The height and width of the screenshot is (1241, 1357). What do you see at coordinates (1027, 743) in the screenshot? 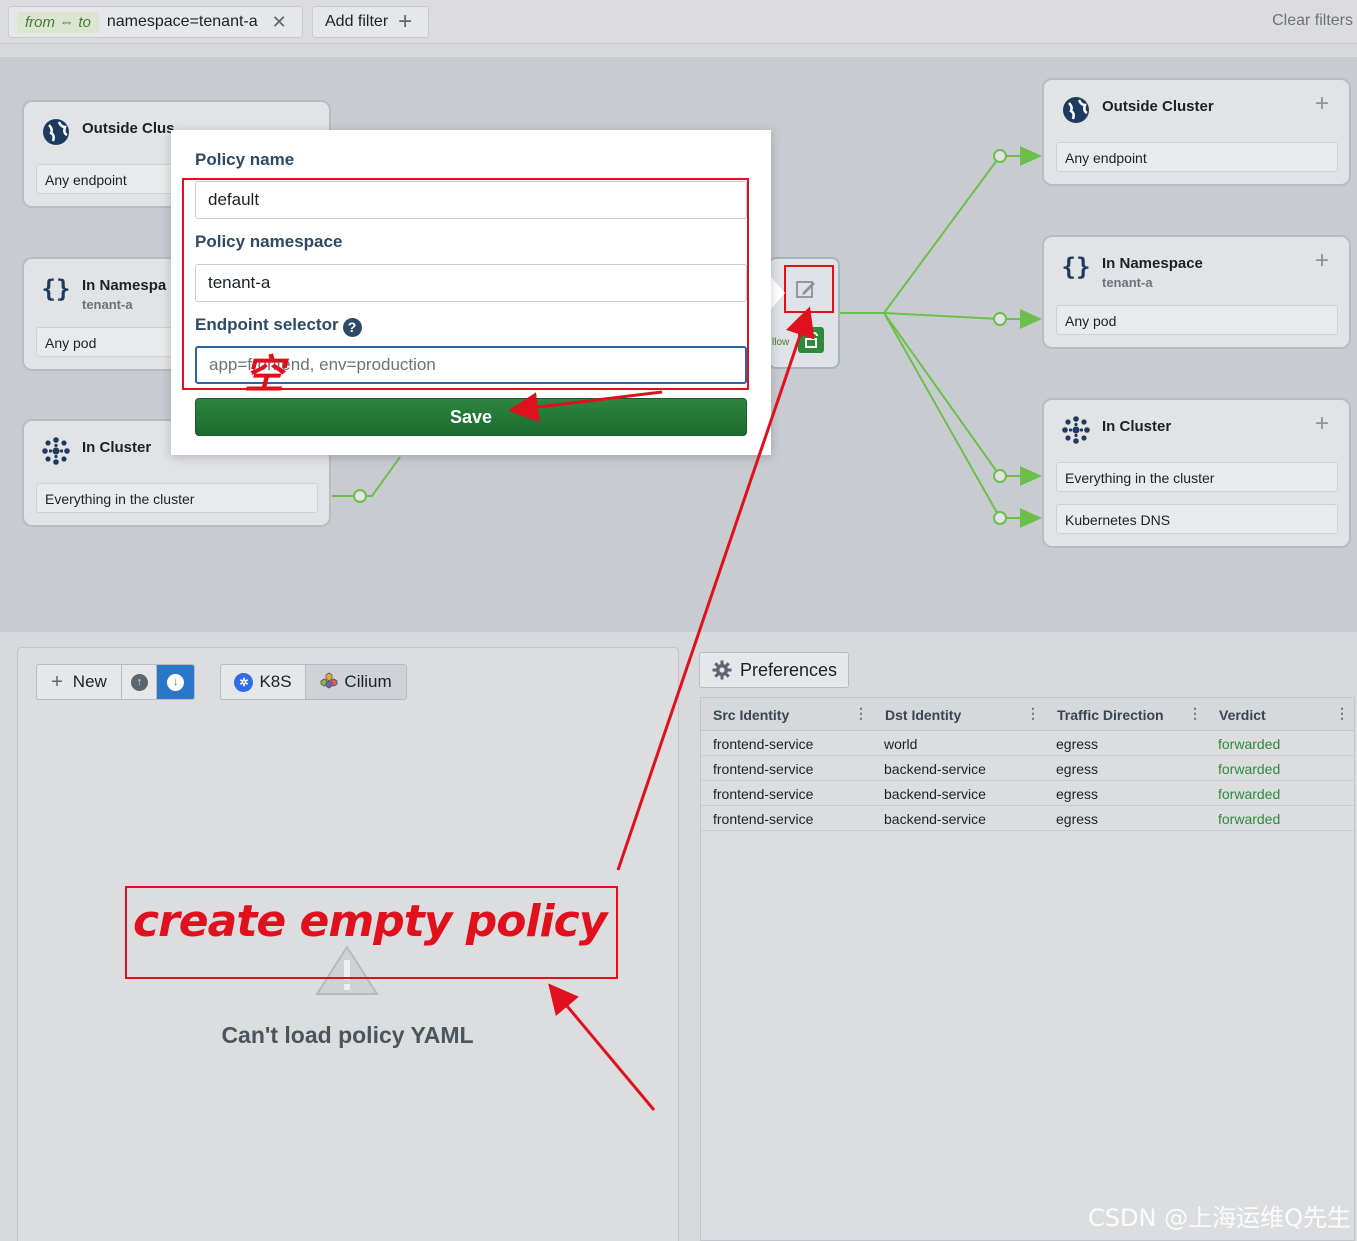
I see `table-row: frontend-service world egress forwarded` at bounding box center [1027, 743].